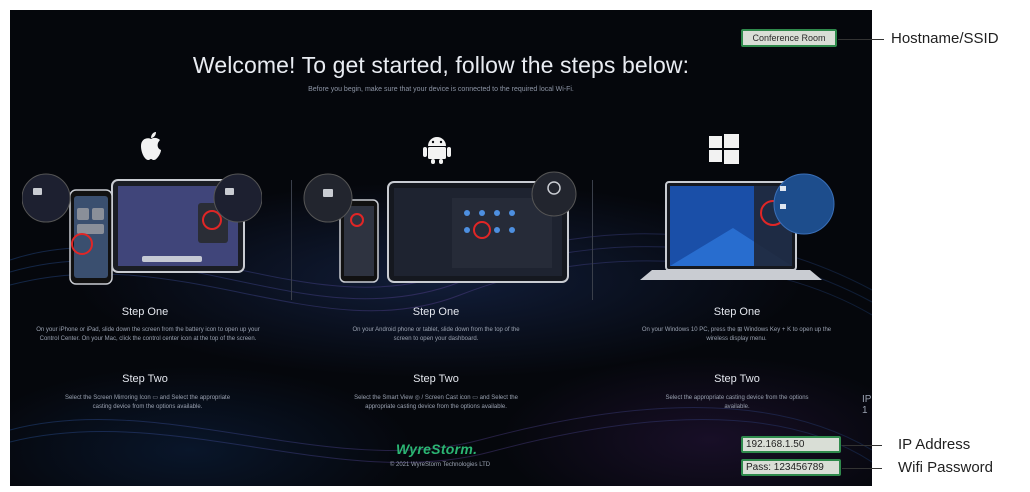 Image resolution: width=1030 pixels, height=492 pixels. I want to click on windows-step-two-title: Step Two, so click(737, 379).